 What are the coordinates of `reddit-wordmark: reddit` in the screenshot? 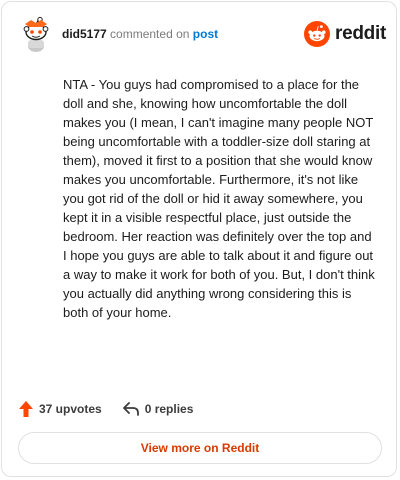 It's located at (360, 33).